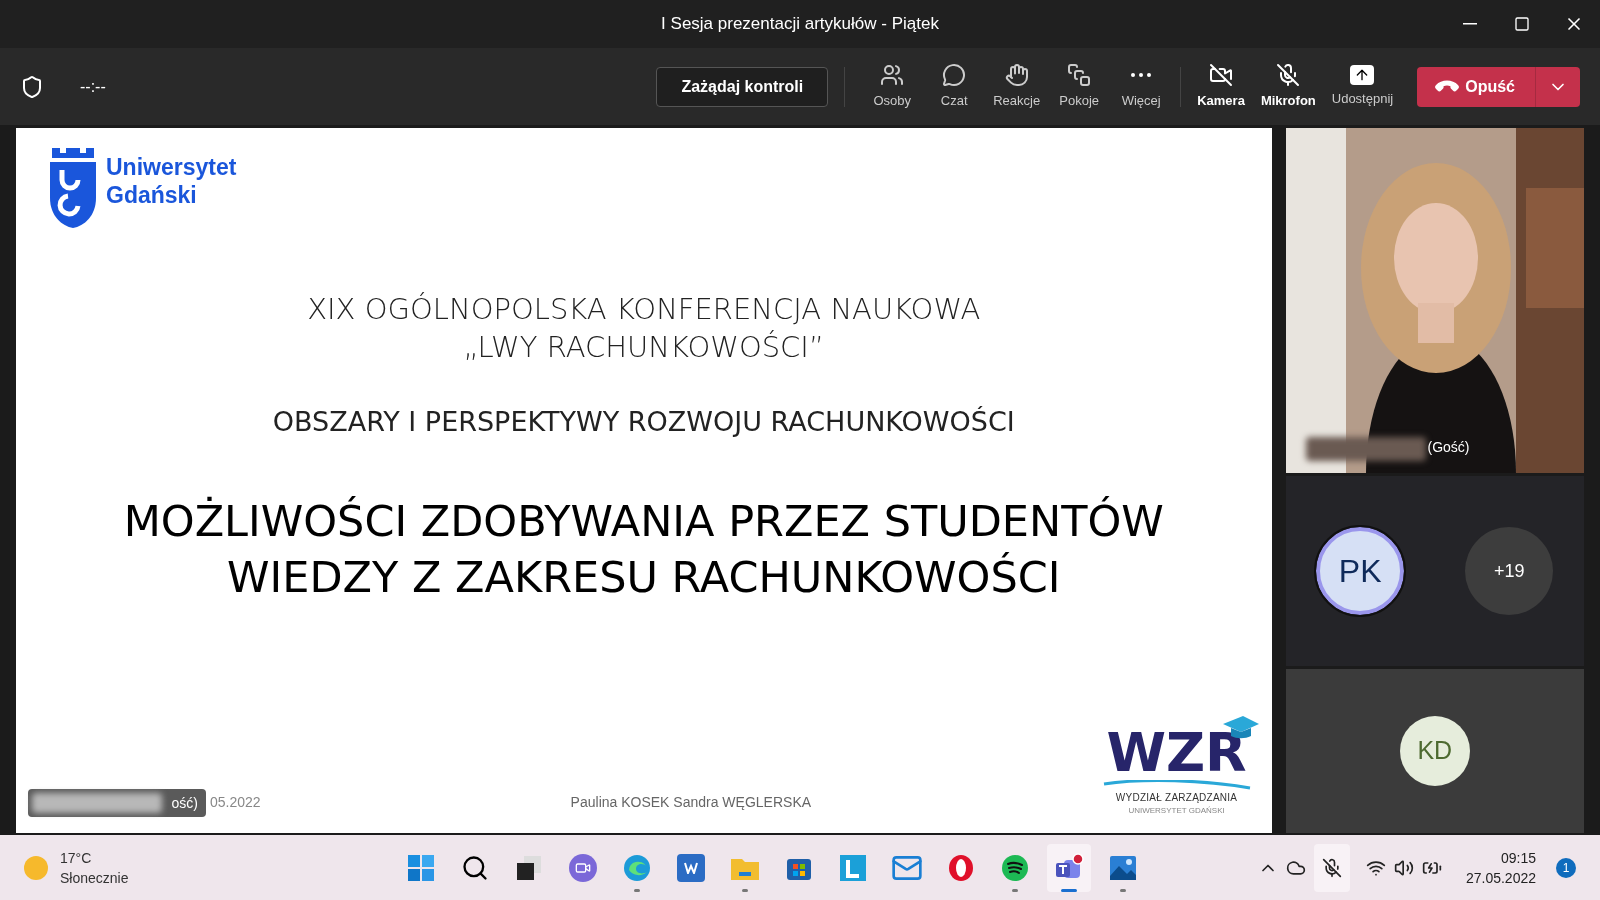  I want to click on share-button: Udostępnij, so click(1362, 86).